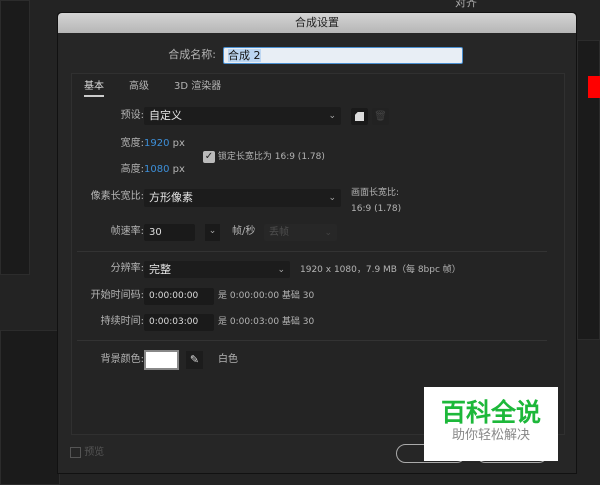 The image size is (600, 485). I want to click on start-timecode-label: 开始时间码:, so click(117, 295).